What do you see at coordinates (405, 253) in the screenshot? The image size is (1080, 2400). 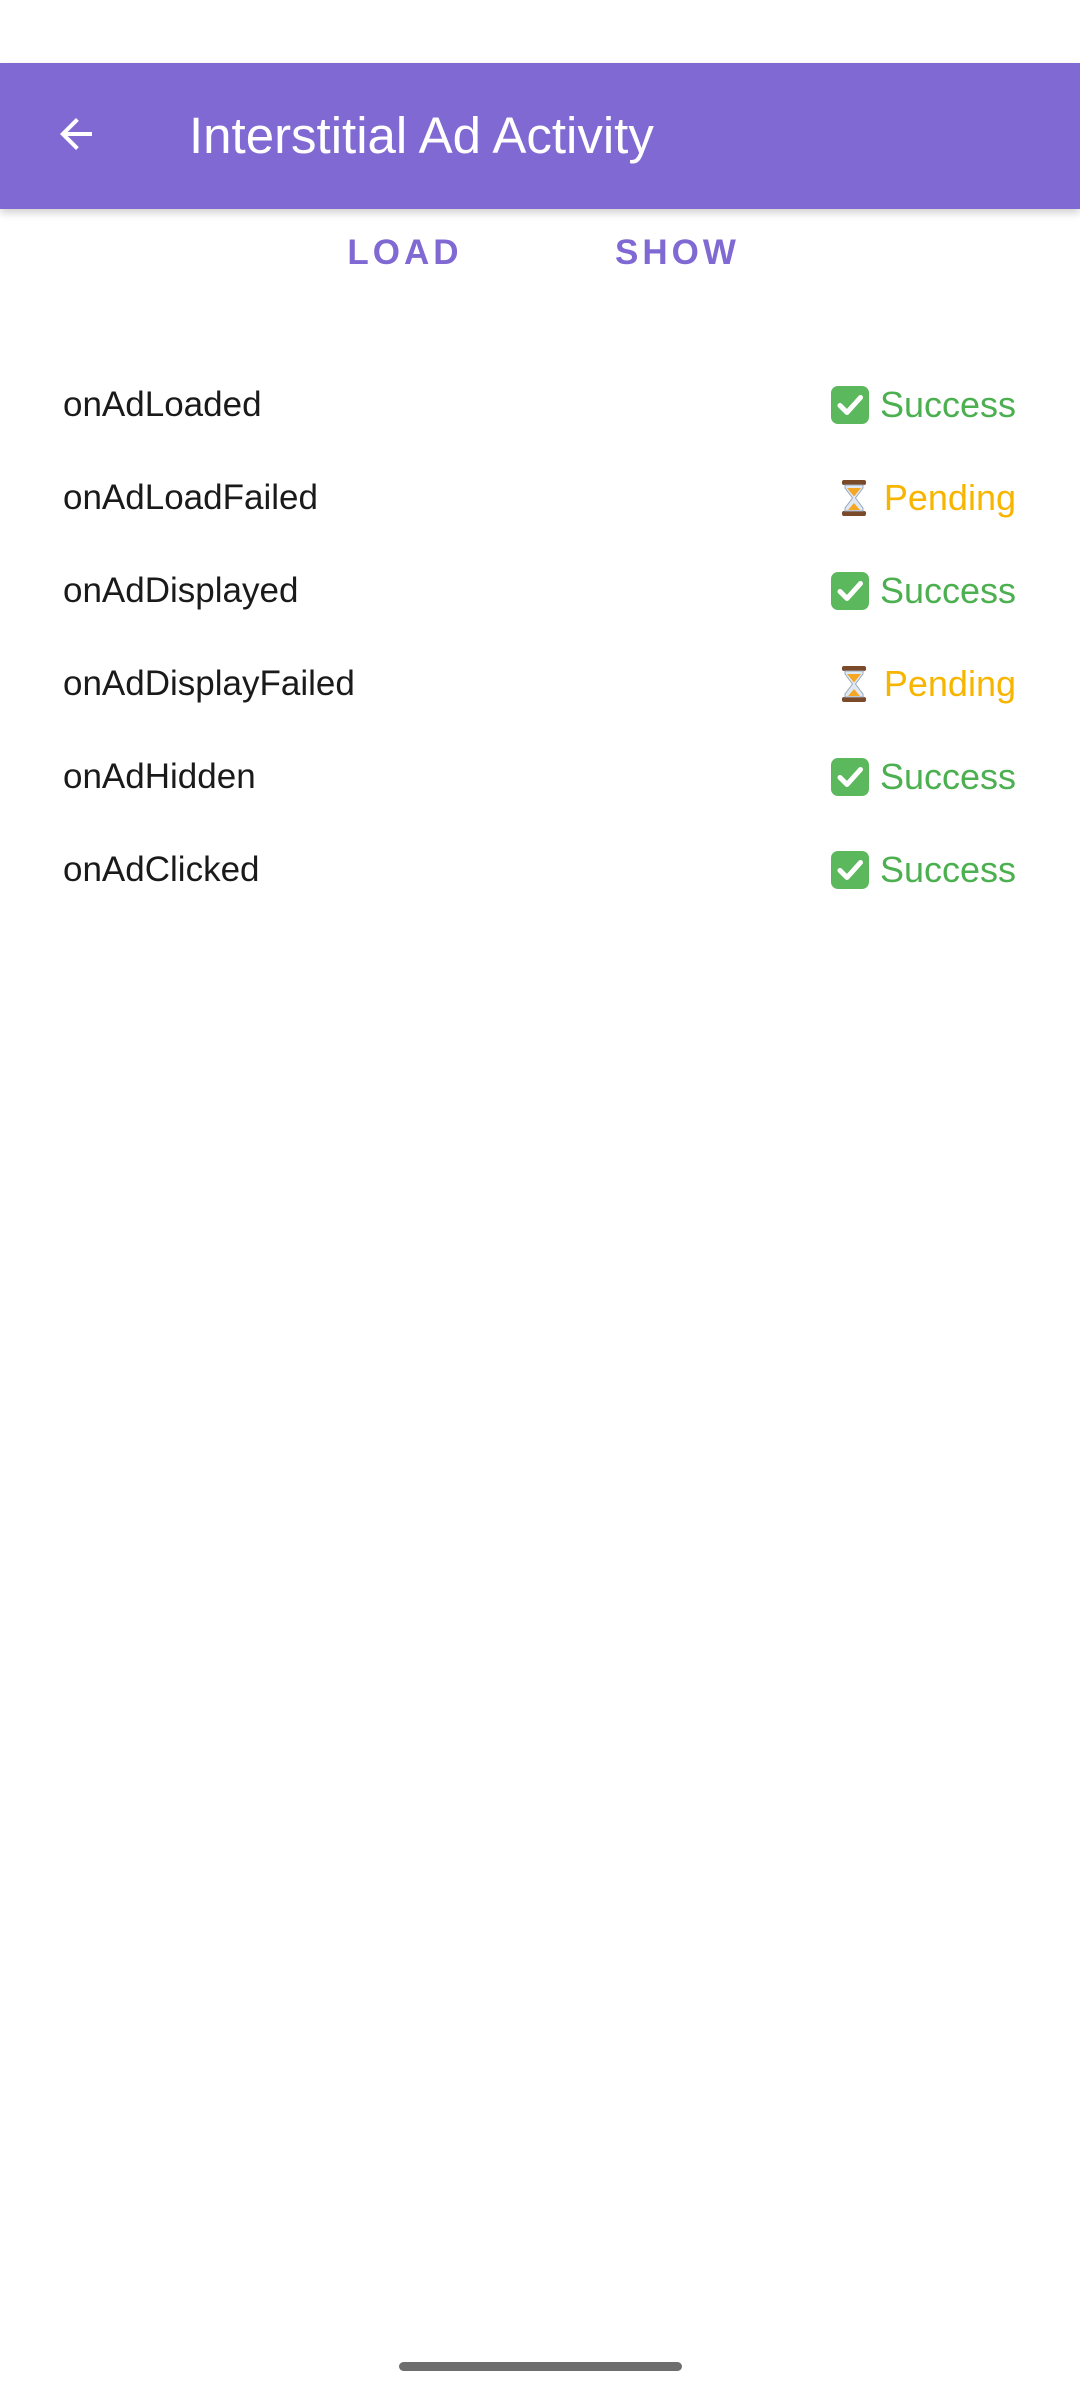 I see `load-button: LOAD` at bounding box center [405, 253].